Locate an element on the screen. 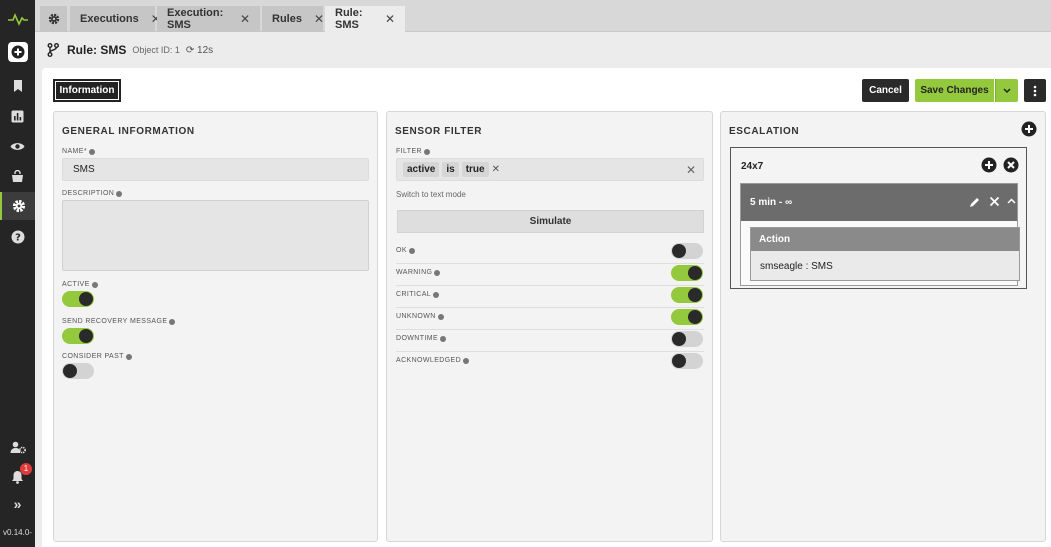 The width and height of the screenshot is (1051, 547). state-label: OK is located at coordinates (401, 250).